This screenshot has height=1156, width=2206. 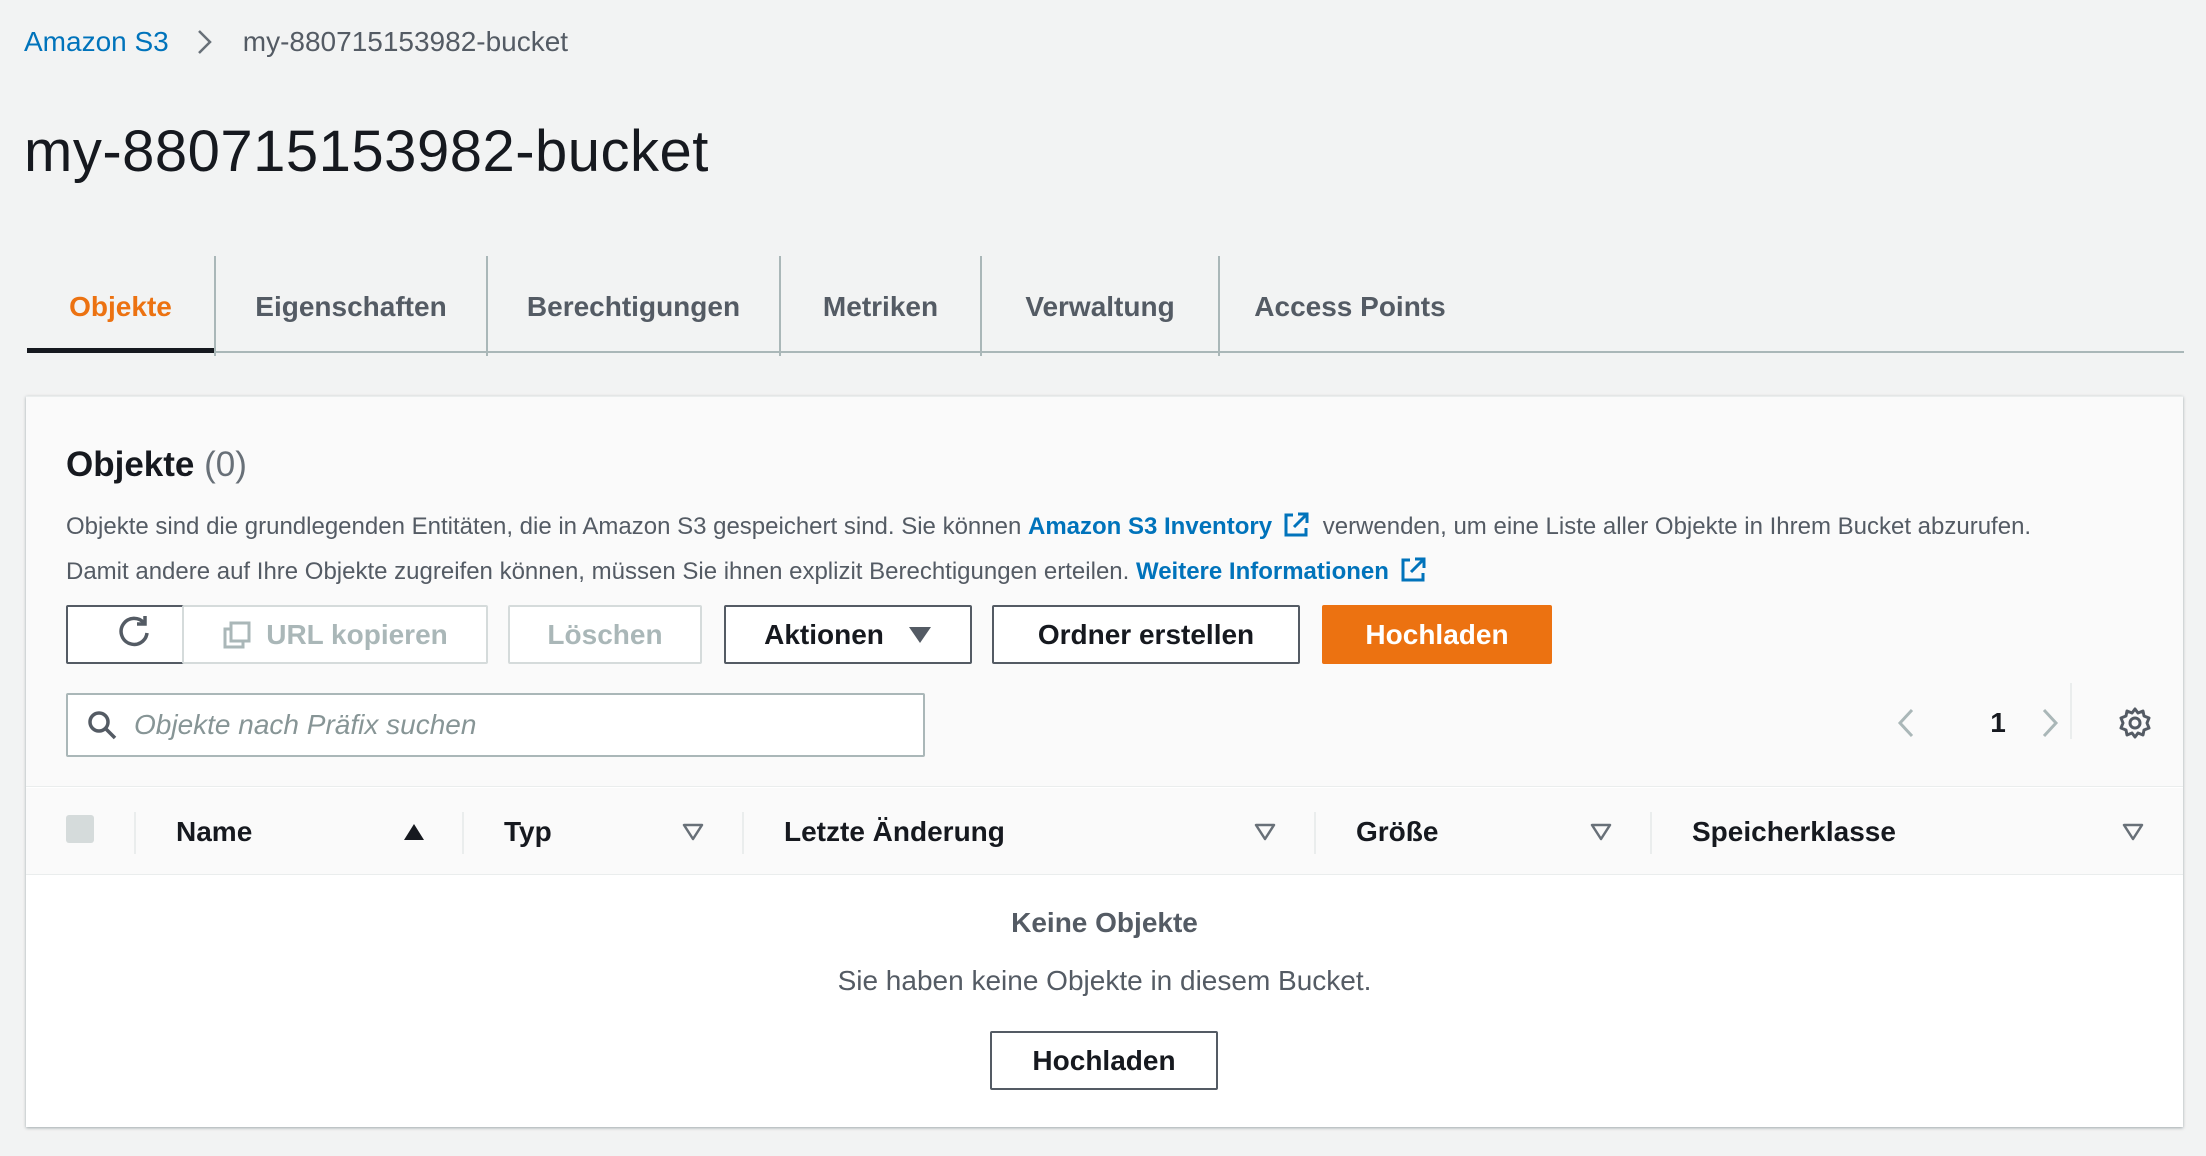 I want to click on caret-down-icon, so click(x=920, y=635).